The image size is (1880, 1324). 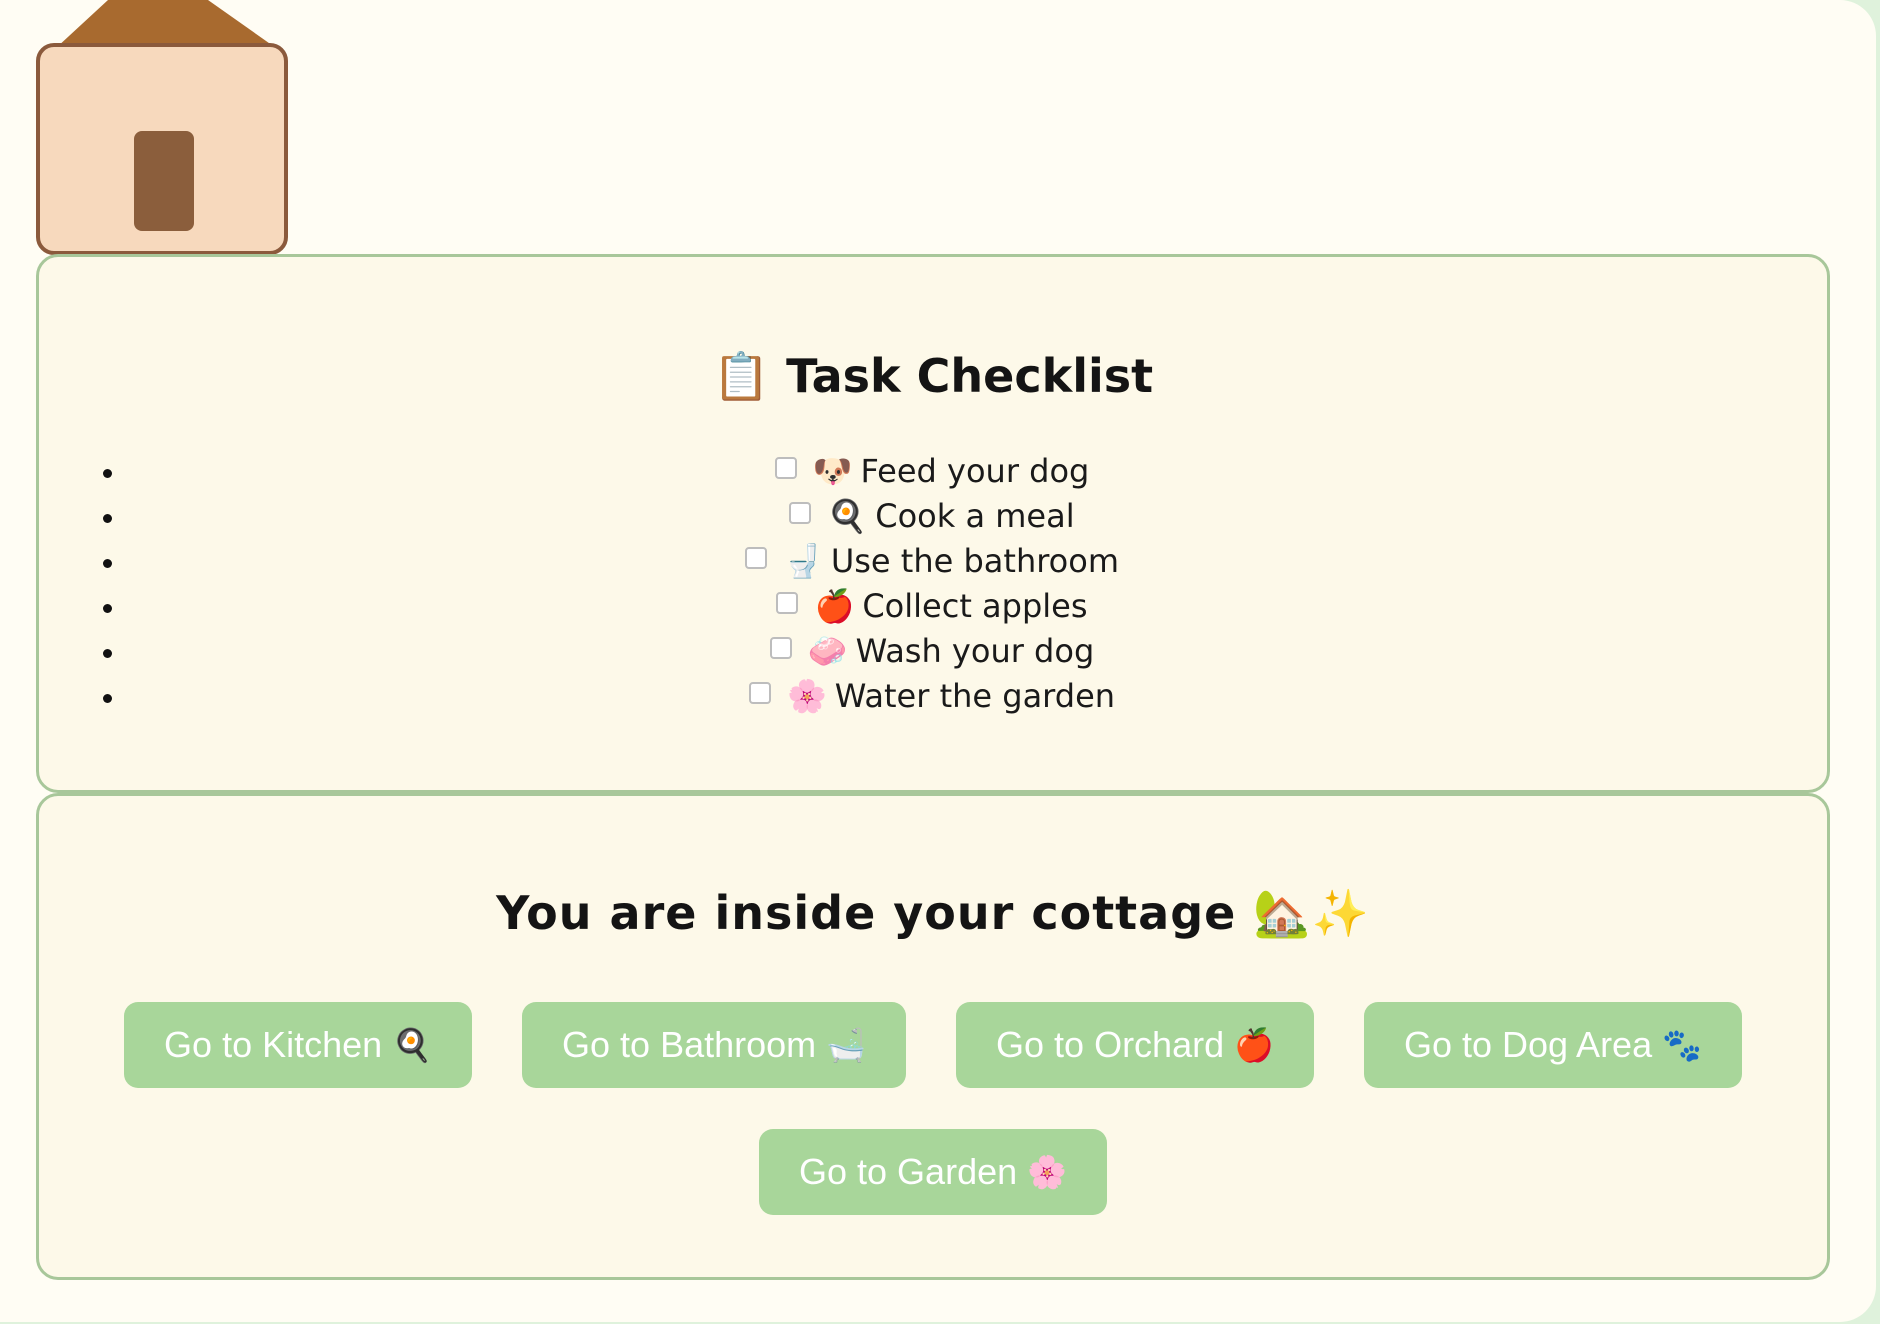 I want to click on task-label: Cook a meal, so click(x=975, y=516).